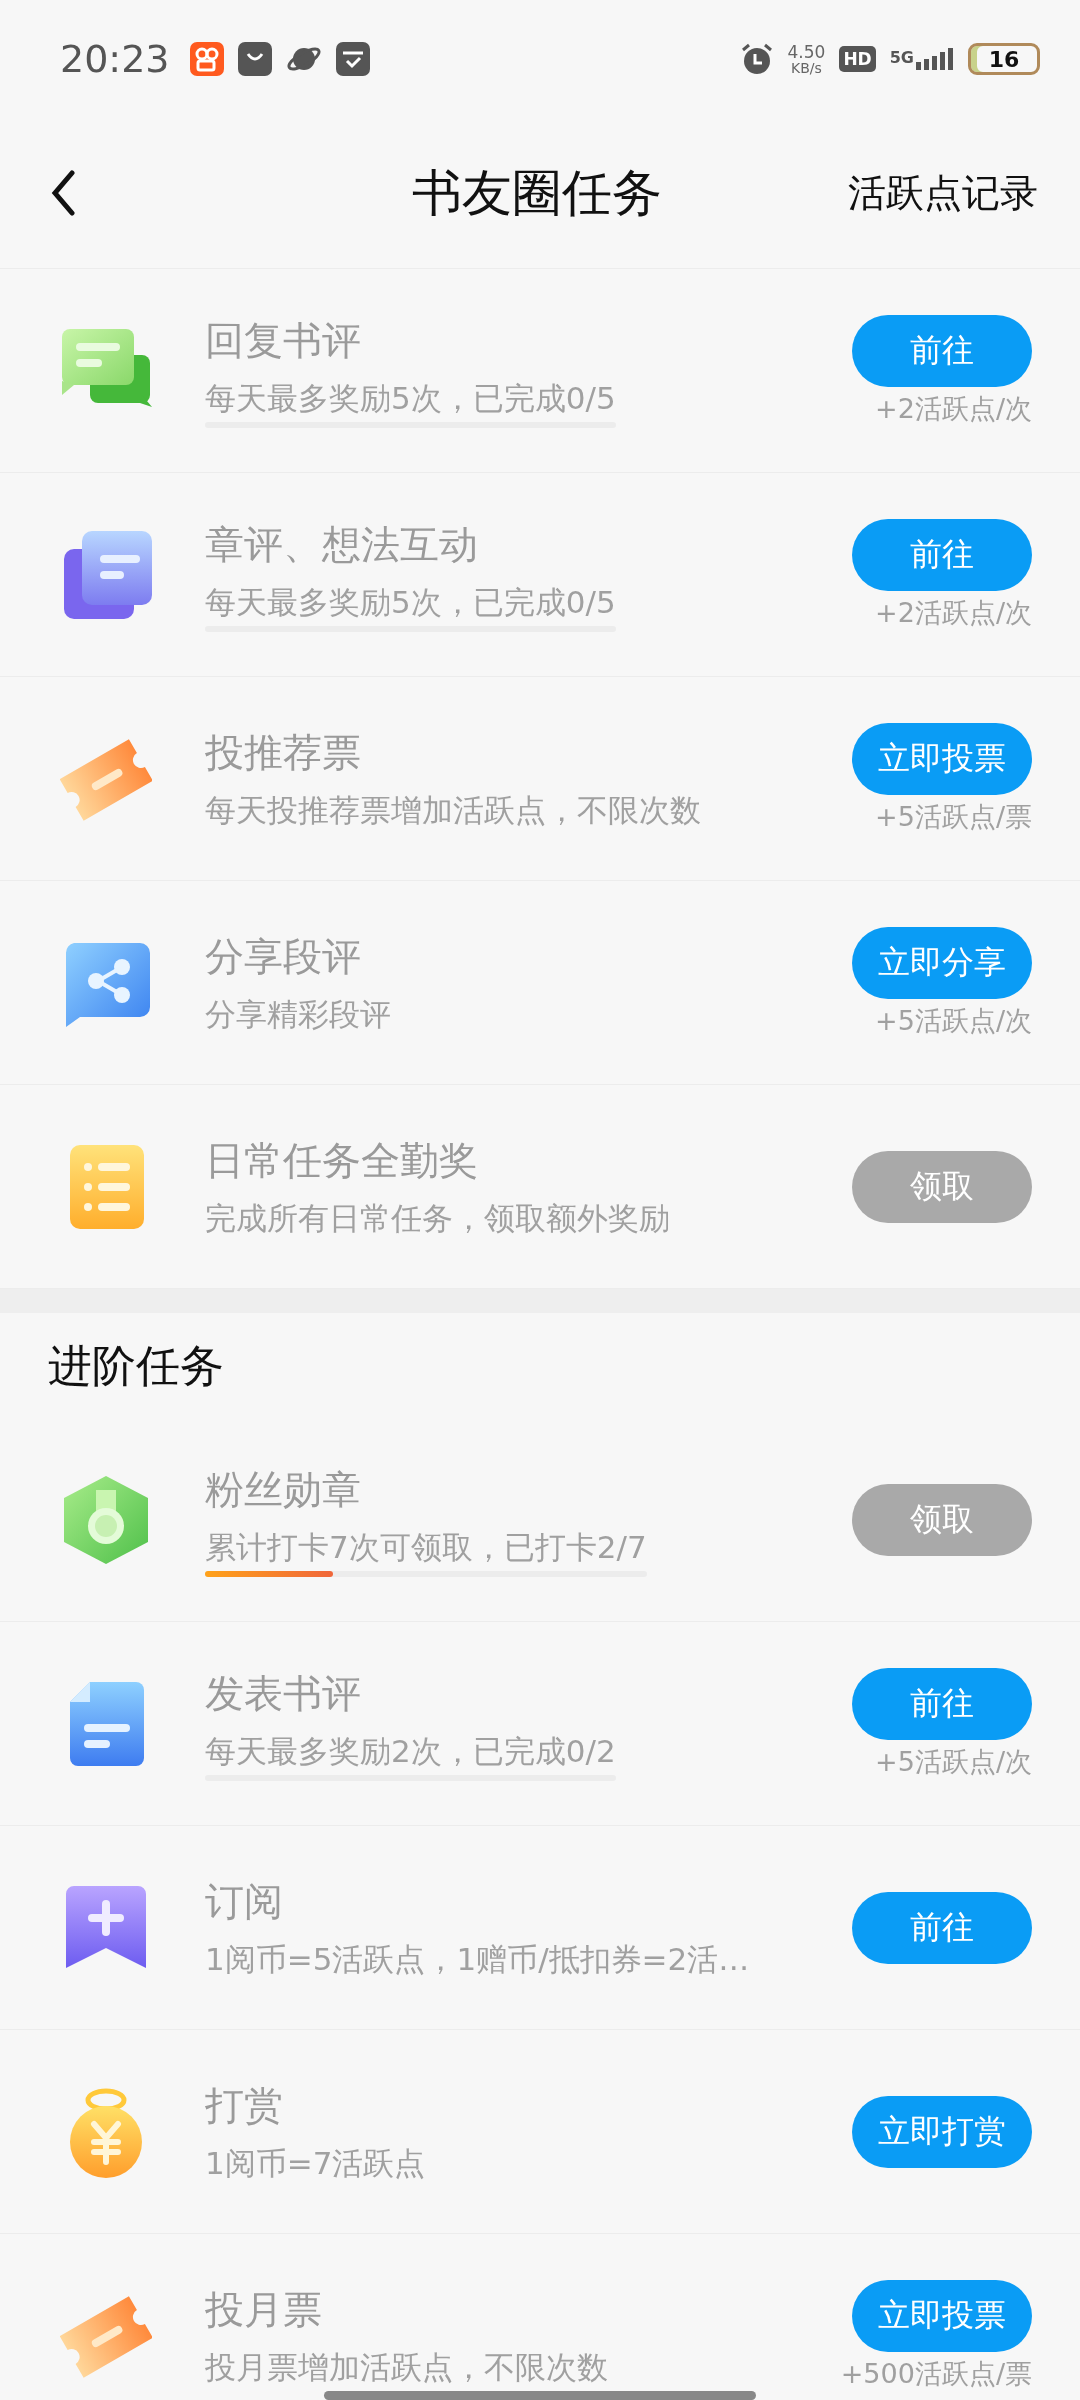 This screenshot has width=1080, height=2400. What do you see at coordinates (942, 962) in the screenshot?
I see `task-button: 立即分享` at bounding box center [942, 962].